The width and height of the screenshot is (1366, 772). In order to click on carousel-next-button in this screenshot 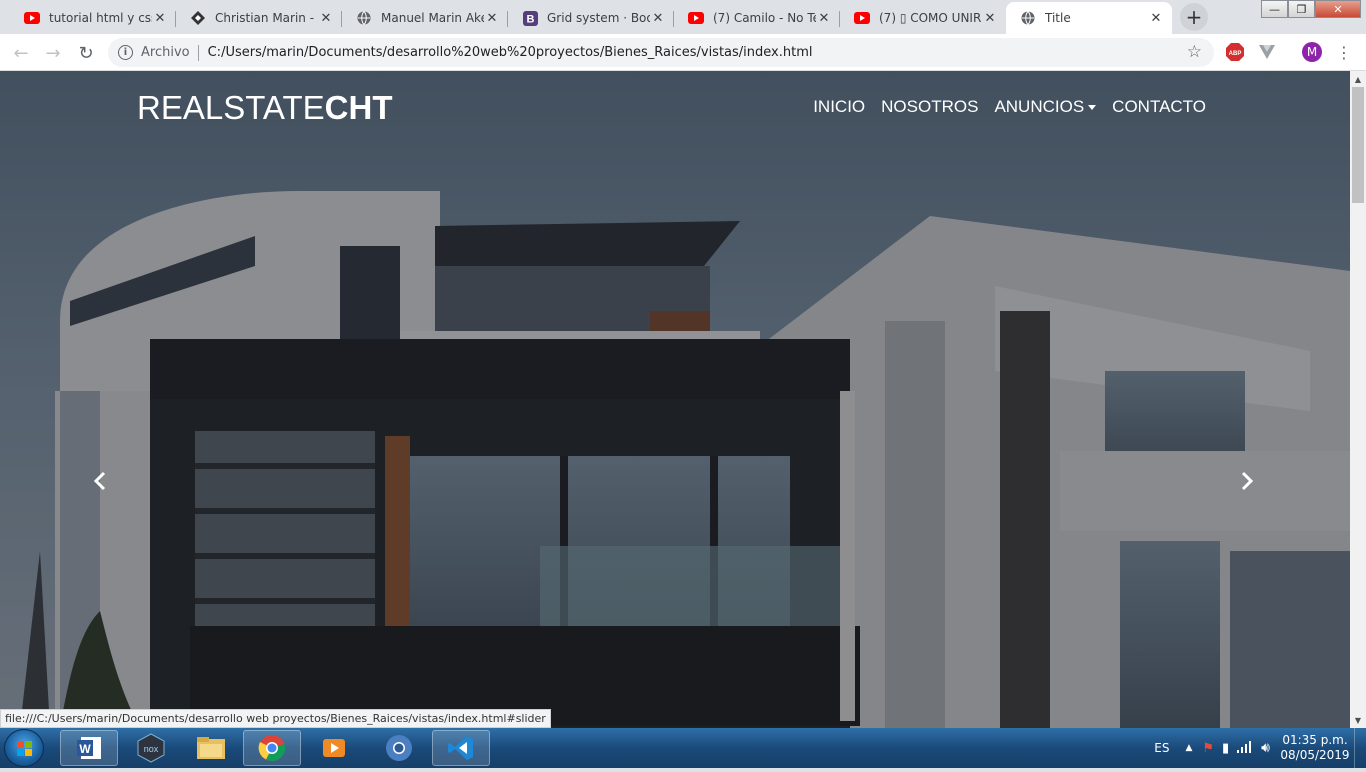, I will do `click(1247, 481)`.